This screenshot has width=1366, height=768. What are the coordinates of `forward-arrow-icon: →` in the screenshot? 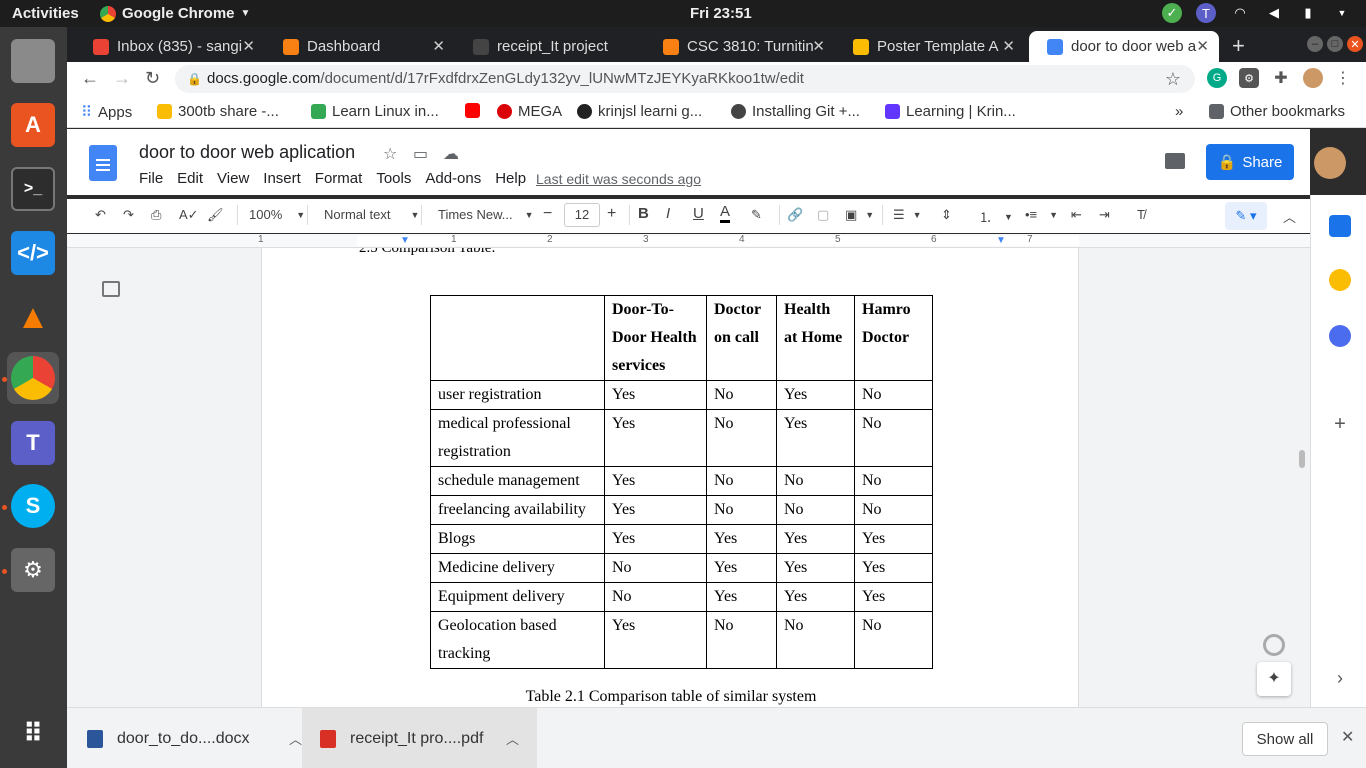 It's located at (122, 78).